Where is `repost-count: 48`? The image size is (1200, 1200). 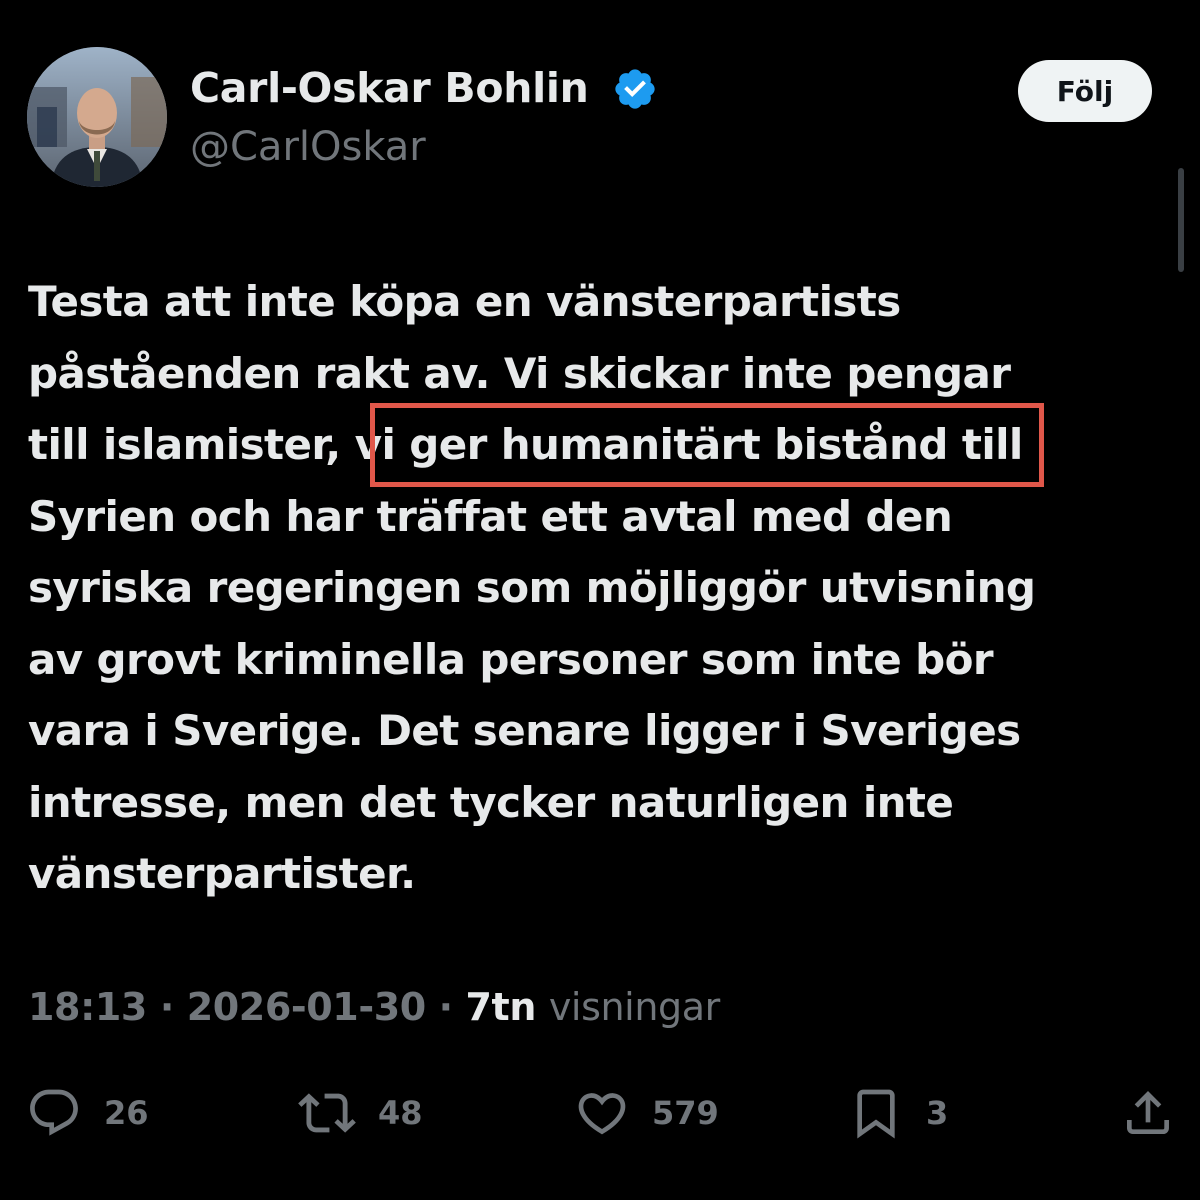
repost-count: 48 is located at coordinates (400, 1113).